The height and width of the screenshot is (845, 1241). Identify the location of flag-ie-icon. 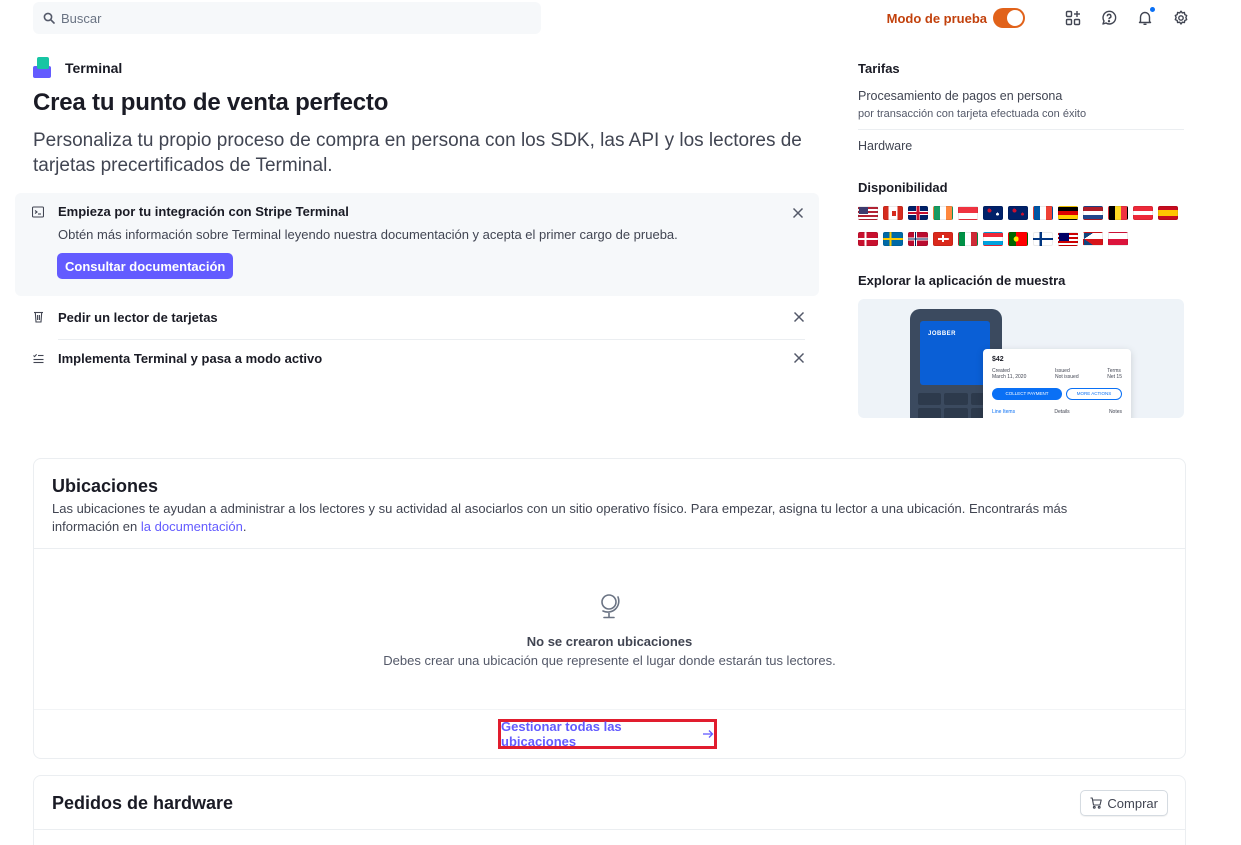
(943, 213).